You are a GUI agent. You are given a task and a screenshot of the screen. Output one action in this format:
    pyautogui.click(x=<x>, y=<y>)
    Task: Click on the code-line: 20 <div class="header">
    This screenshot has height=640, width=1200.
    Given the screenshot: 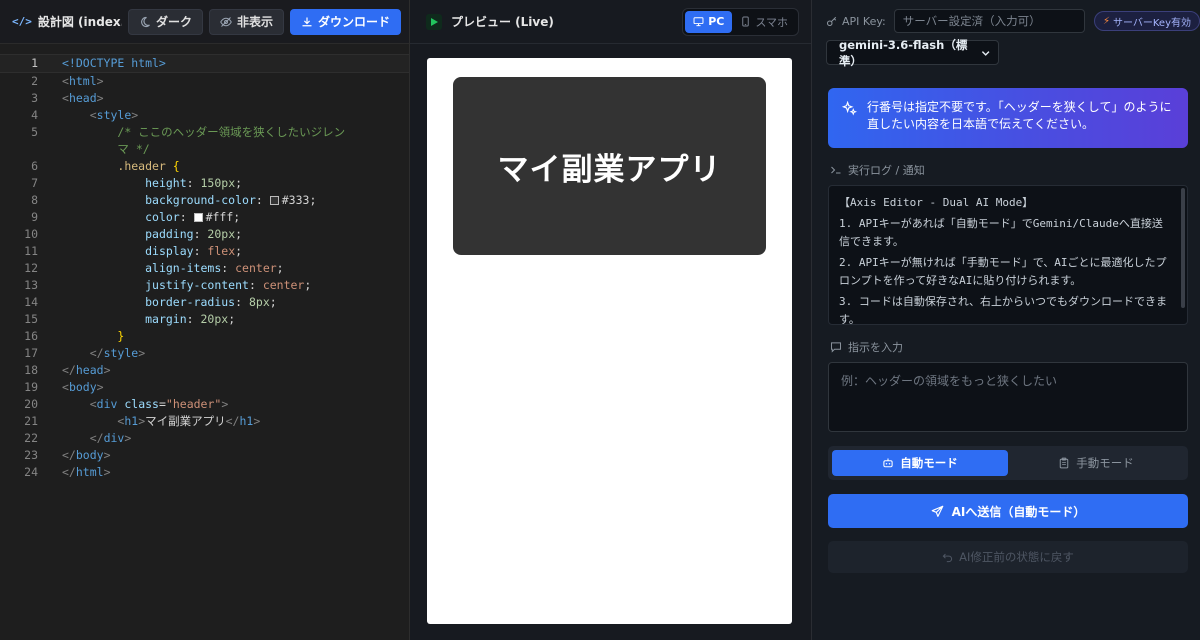 What is the action you would take?
    pyautogui.click(x=204, y=404)
    